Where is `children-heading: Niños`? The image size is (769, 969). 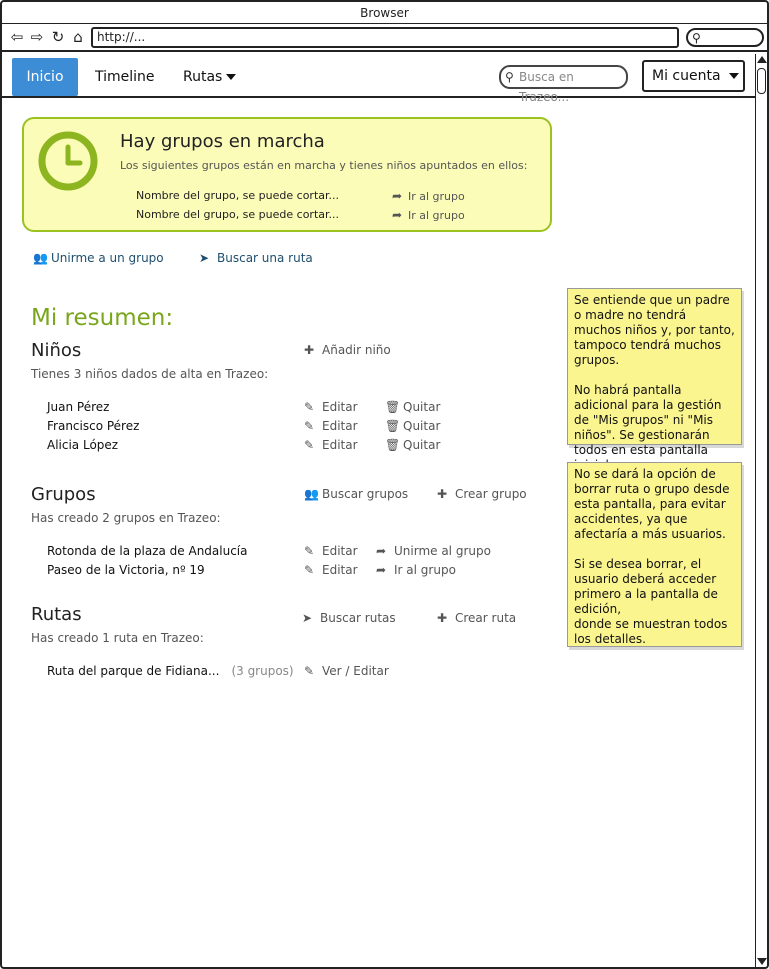 children-heading: Niños is located at coordinates (56, 350).